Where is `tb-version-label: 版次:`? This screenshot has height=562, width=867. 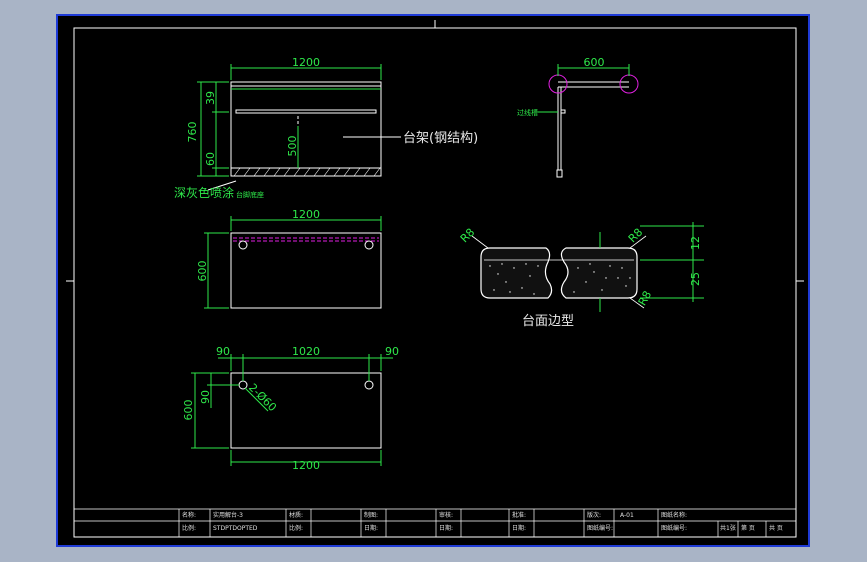 tb-version-label: 版次: is located at coordinates (594, 515).